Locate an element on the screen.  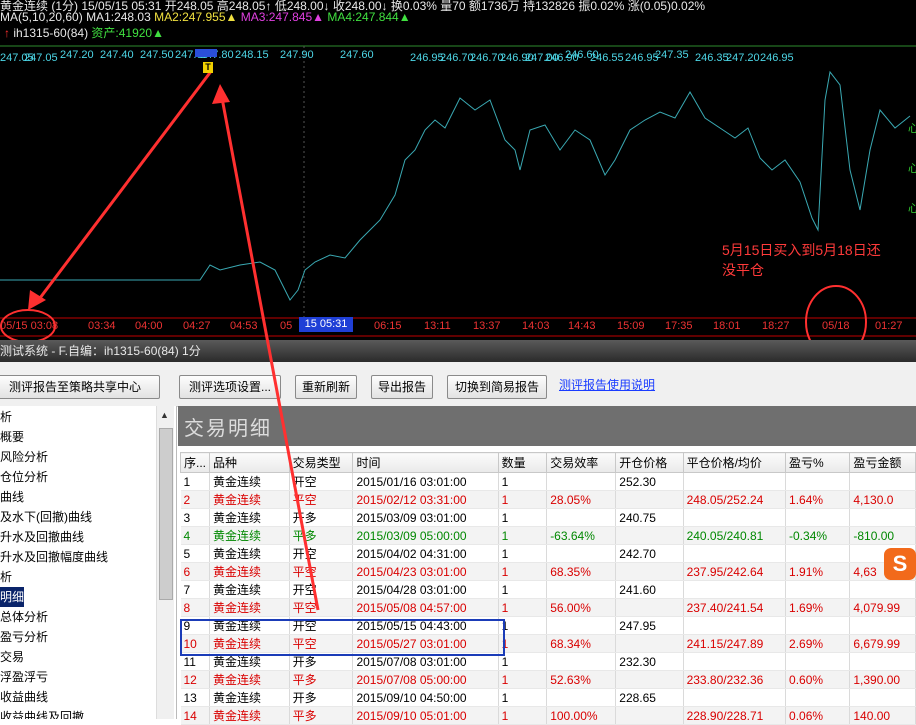
time-tick-label: 18:27 is located at coordinates (776, 326).